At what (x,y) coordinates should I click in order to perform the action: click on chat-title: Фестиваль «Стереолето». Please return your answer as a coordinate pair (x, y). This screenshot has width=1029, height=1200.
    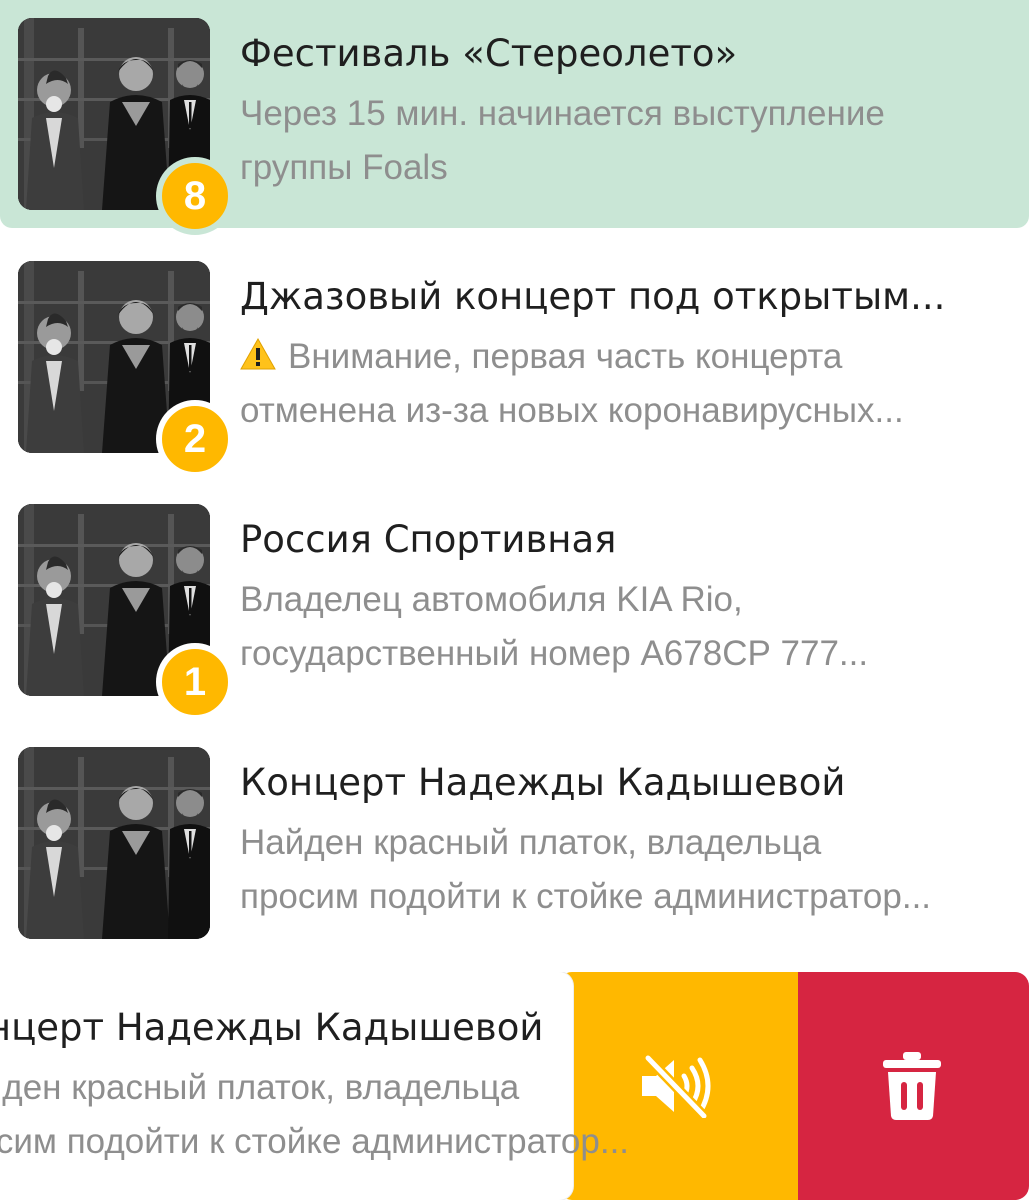
    Looking at the image, I should click on (489, 53).